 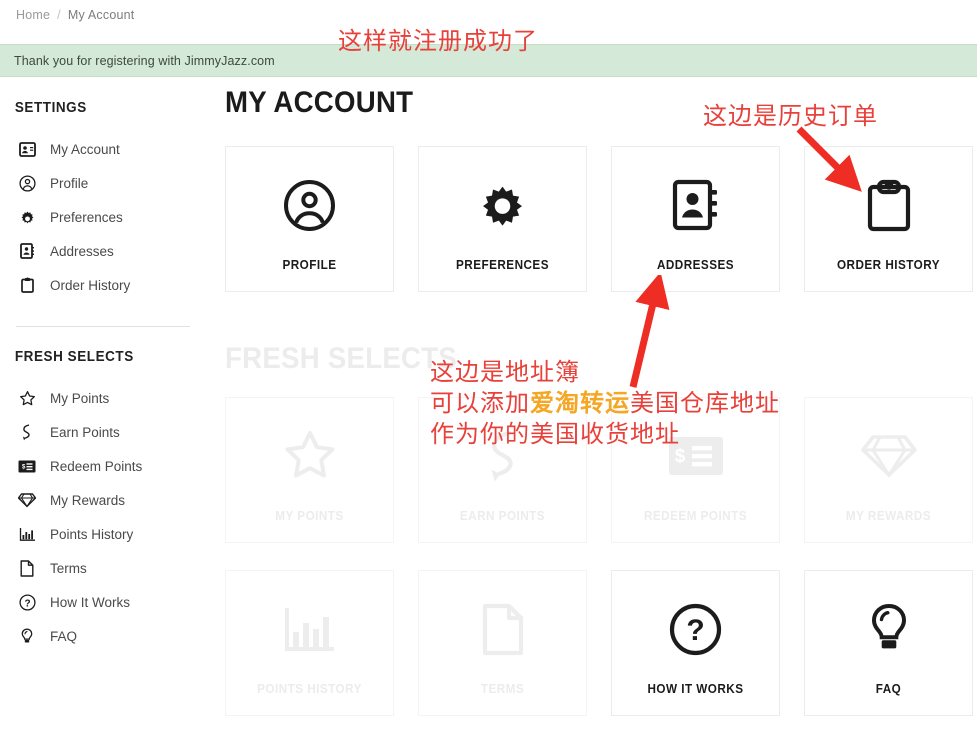 I want to click on card-preferences: PREFERENCES, so click(x=502, y=219).